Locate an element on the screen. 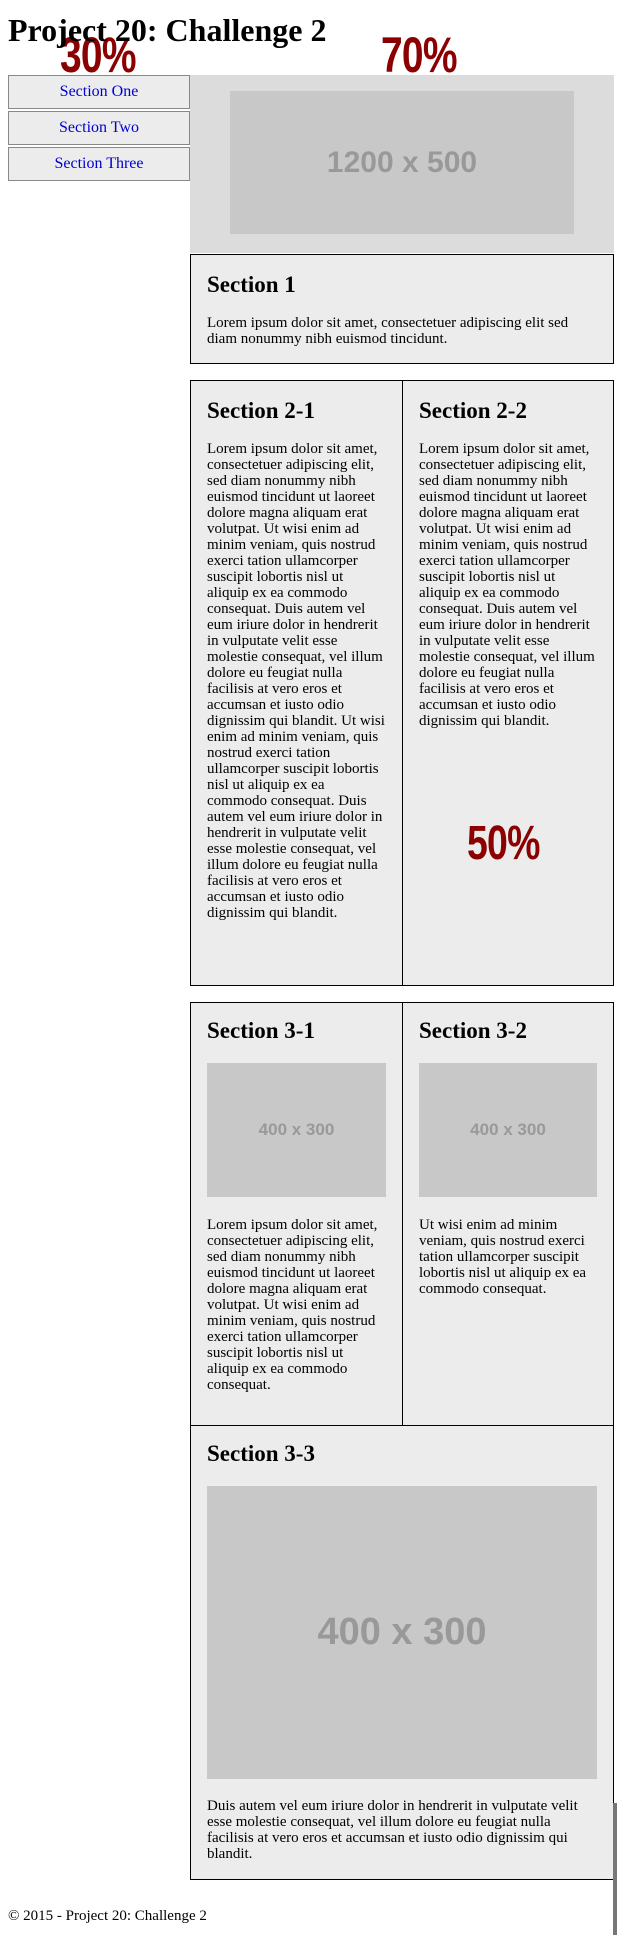  section-3-1-heading: Section 3-1 is located at coordinates (261, 1030).